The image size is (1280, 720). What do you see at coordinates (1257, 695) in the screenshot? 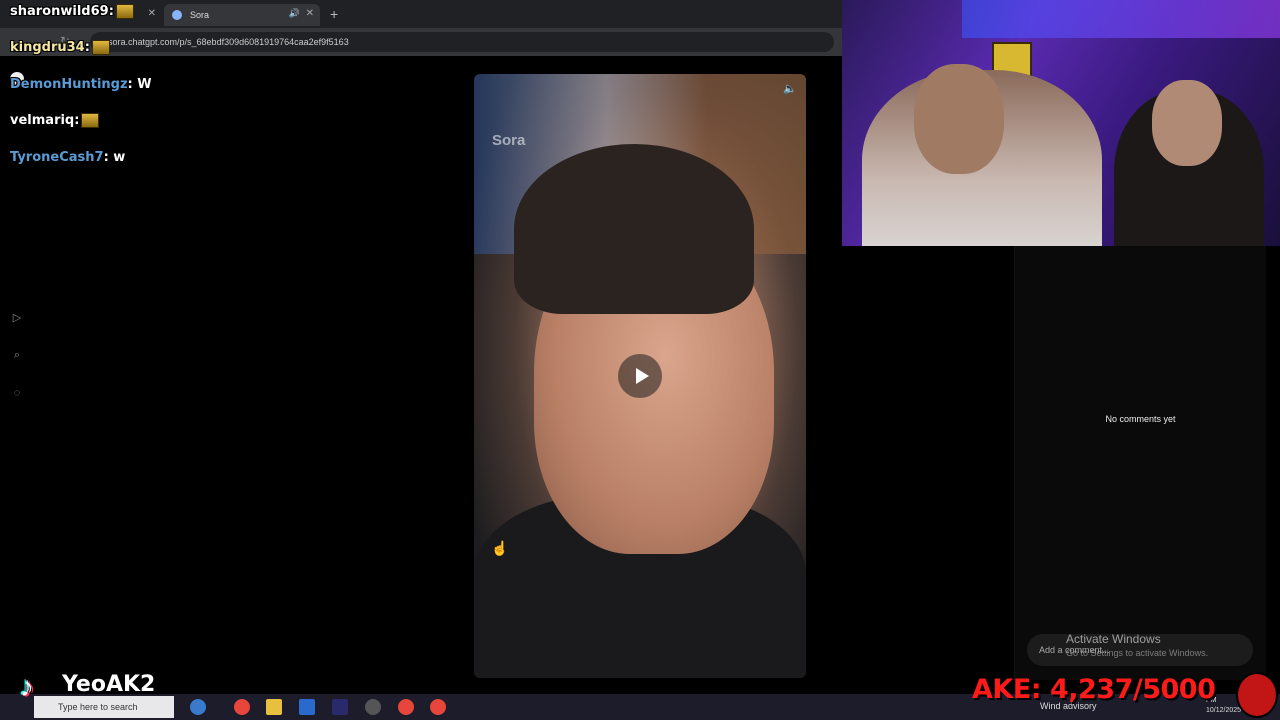
I see `eagle-emblem-icon` at bounding box center [1257, 695].